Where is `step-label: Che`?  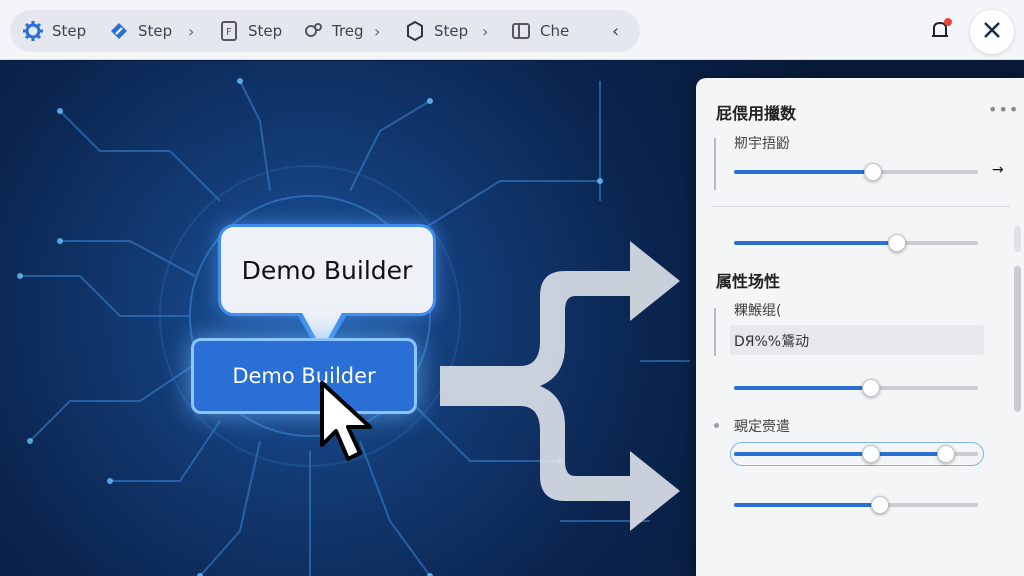 step-label: Che is located at coordinates (555, 31).